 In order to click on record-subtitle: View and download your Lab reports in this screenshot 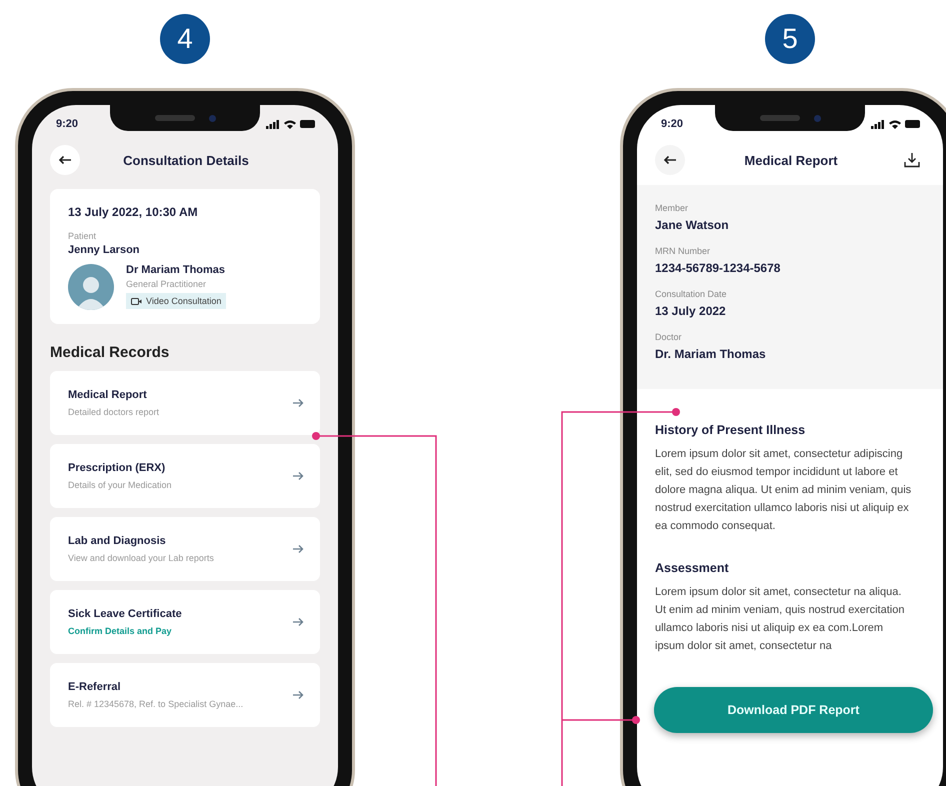, I will do `click(141, 558)`.